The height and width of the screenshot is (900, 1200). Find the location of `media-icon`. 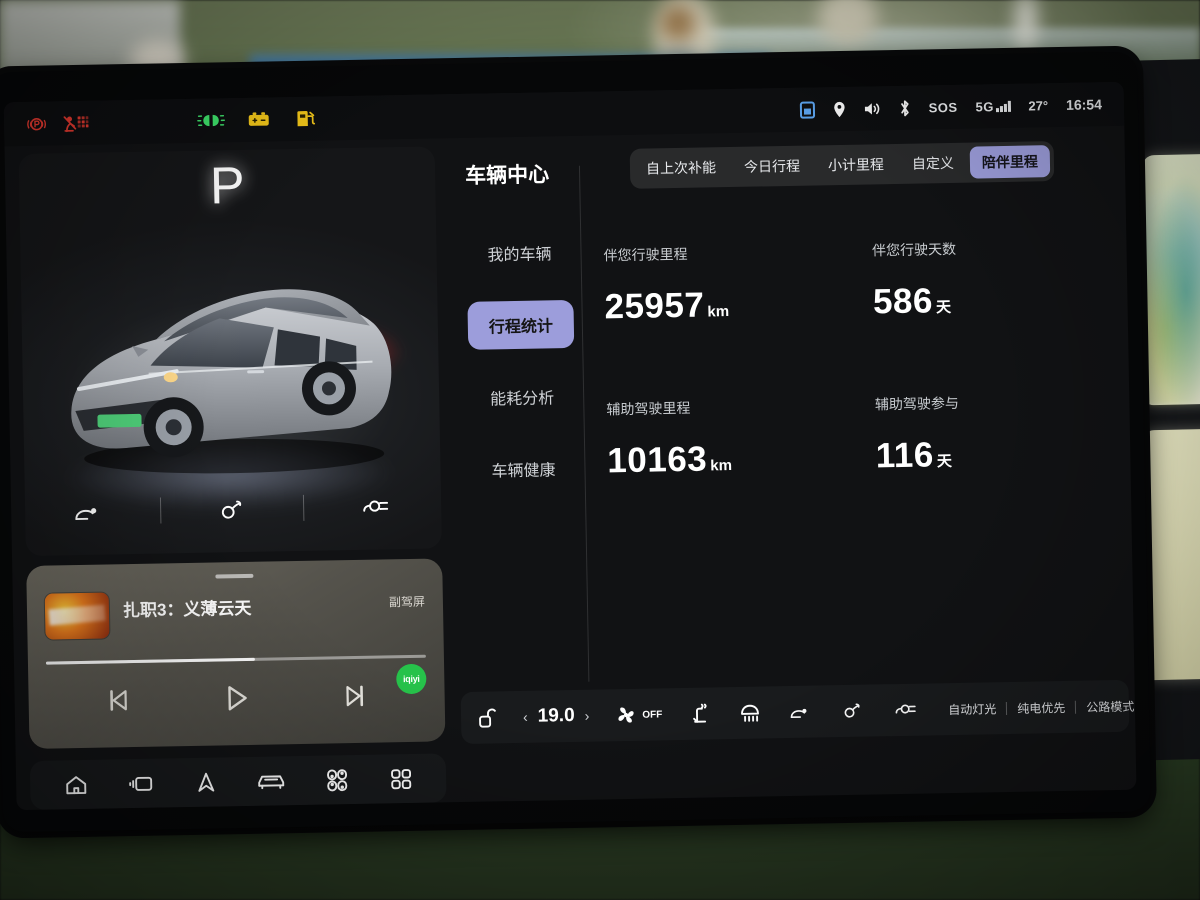

media-icon is located at coordinates (141, 783).